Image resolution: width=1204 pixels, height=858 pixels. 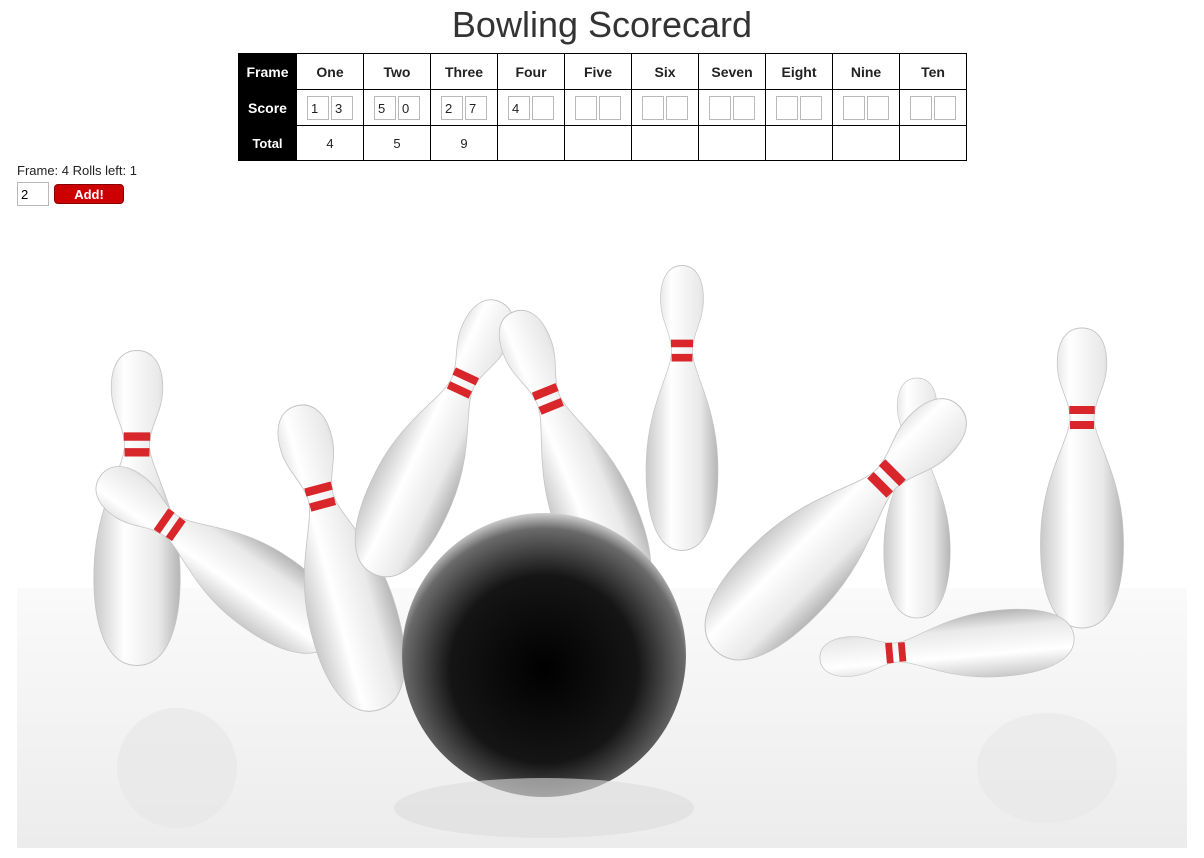 What do you see at coordinates (397, 107) in the screenshot?
I see `frame-score-cell: 50` at bounding box center [397, 107].